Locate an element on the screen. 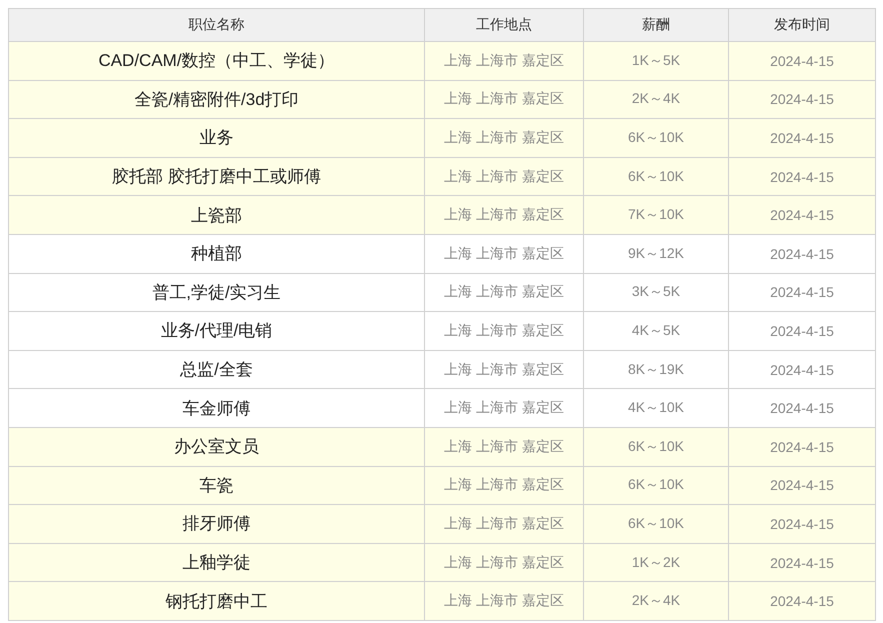 This screenshot has width=883, height=623. table-row: 上釉学徒 上海 上海市 嘉定区 1K～2K 2024-4-15 is located at coordinates (442, 562).